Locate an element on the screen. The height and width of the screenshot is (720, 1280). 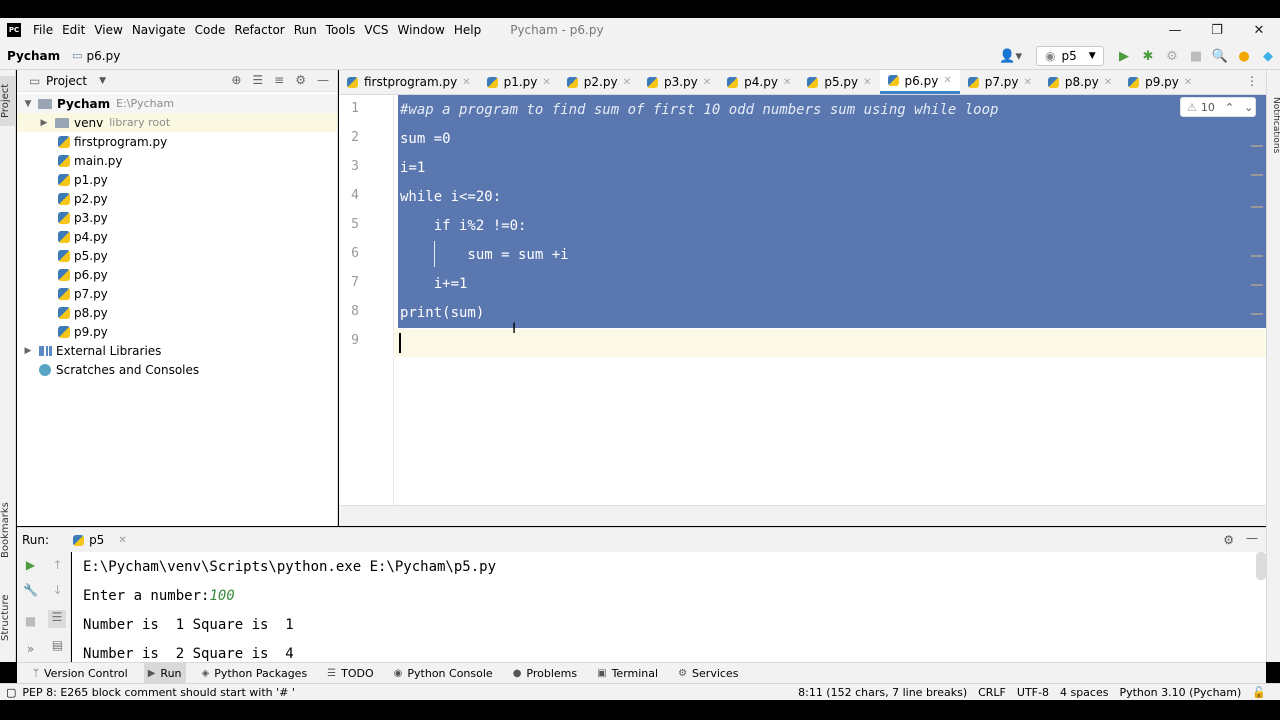
tab-p4: p4.py ✕ is located at coordinates (759, 82).